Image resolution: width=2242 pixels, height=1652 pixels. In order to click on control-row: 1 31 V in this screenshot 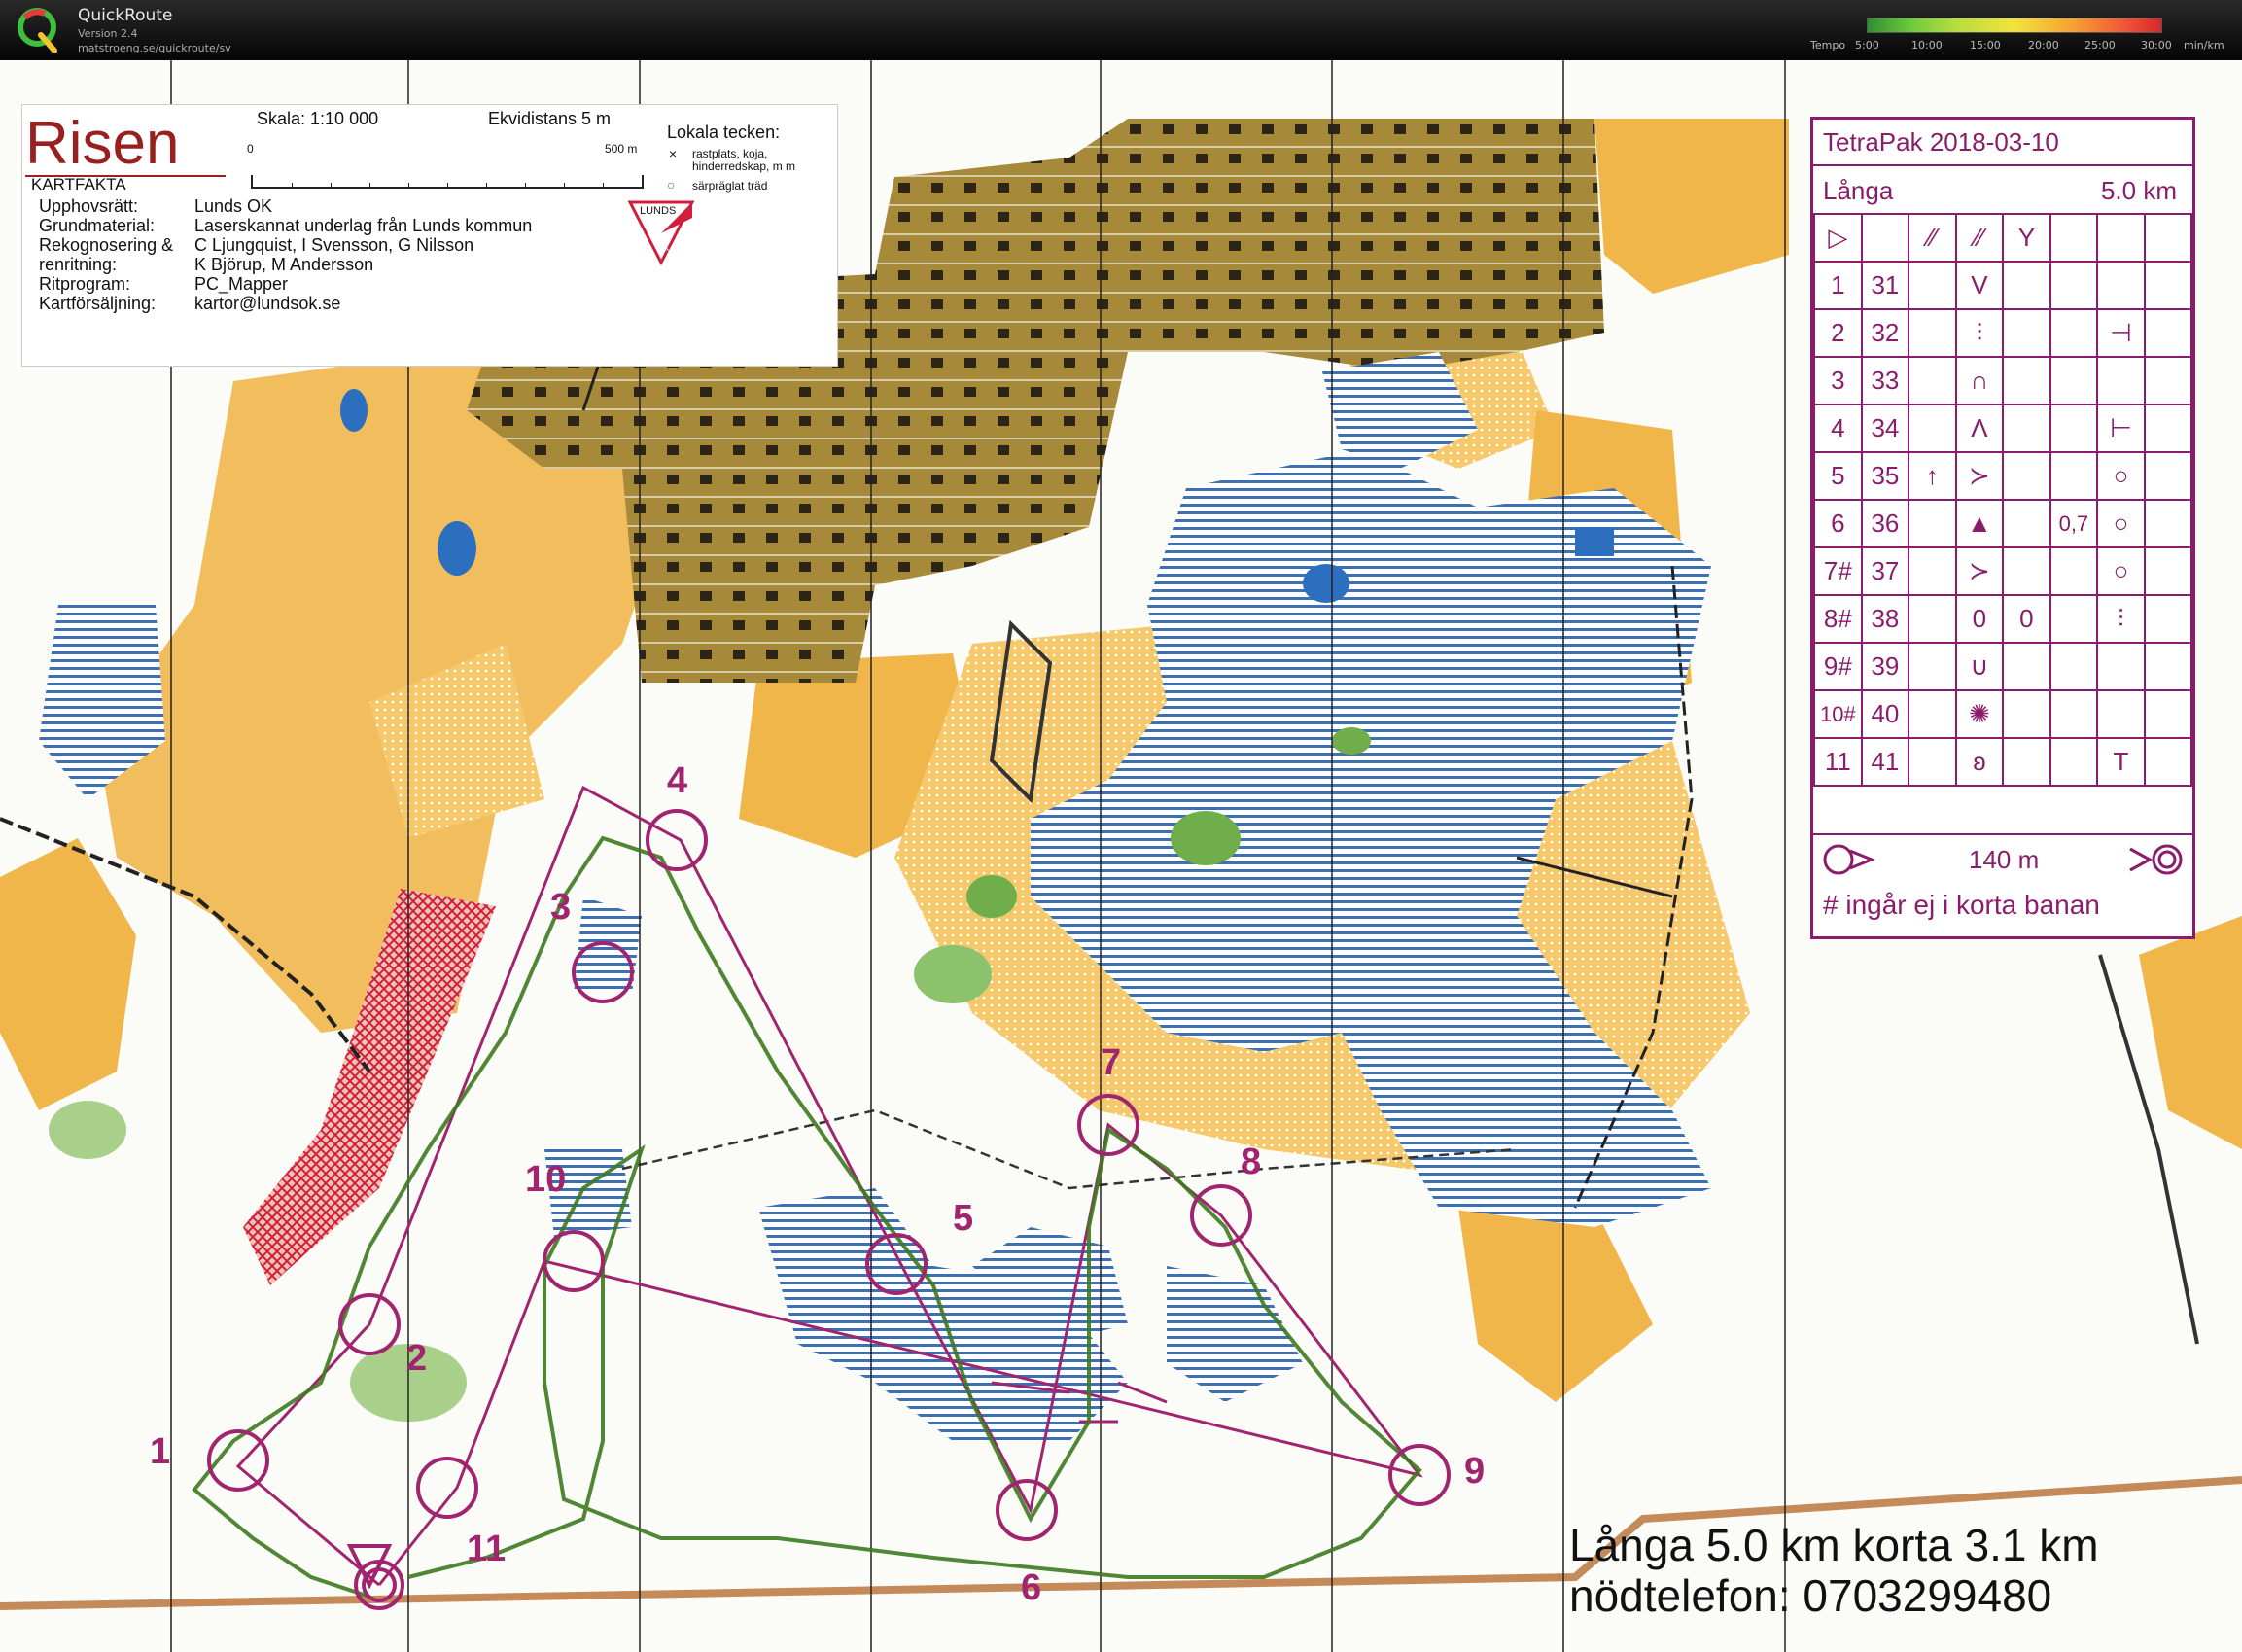, I will do `click(2003, 285)`.